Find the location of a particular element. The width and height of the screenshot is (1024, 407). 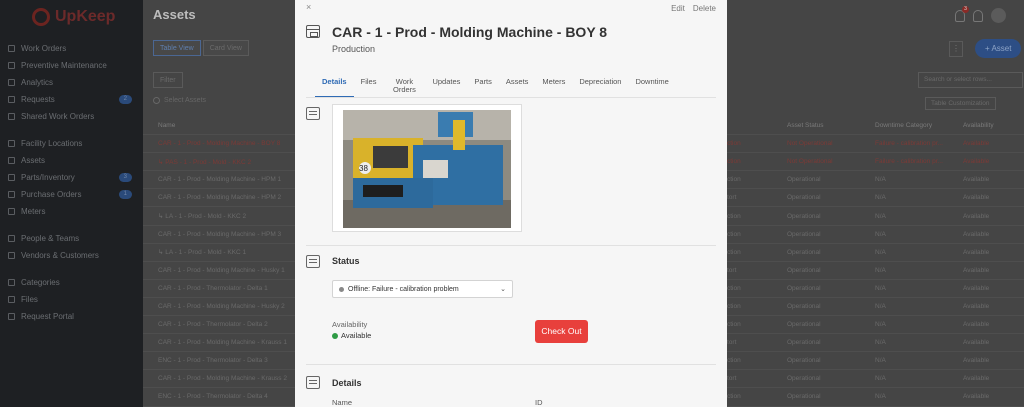

edit-link: Edit is located at coordinates (678, 8).